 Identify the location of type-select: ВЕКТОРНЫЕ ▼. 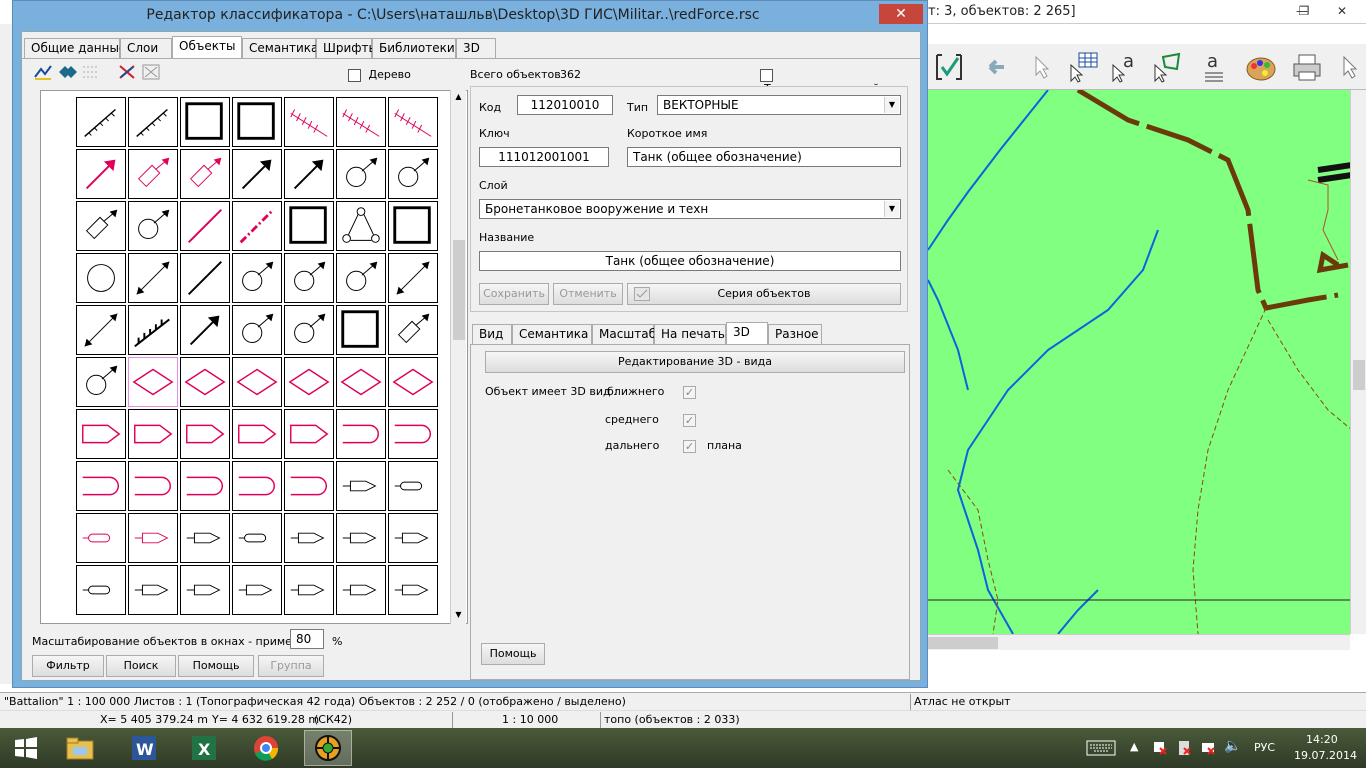
(779, 105).